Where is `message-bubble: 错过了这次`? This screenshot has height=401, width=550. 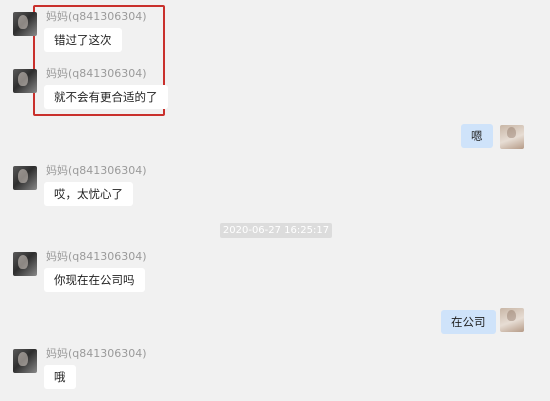
message-bubble: 错过了这次 is located at coordinates (83, 40).